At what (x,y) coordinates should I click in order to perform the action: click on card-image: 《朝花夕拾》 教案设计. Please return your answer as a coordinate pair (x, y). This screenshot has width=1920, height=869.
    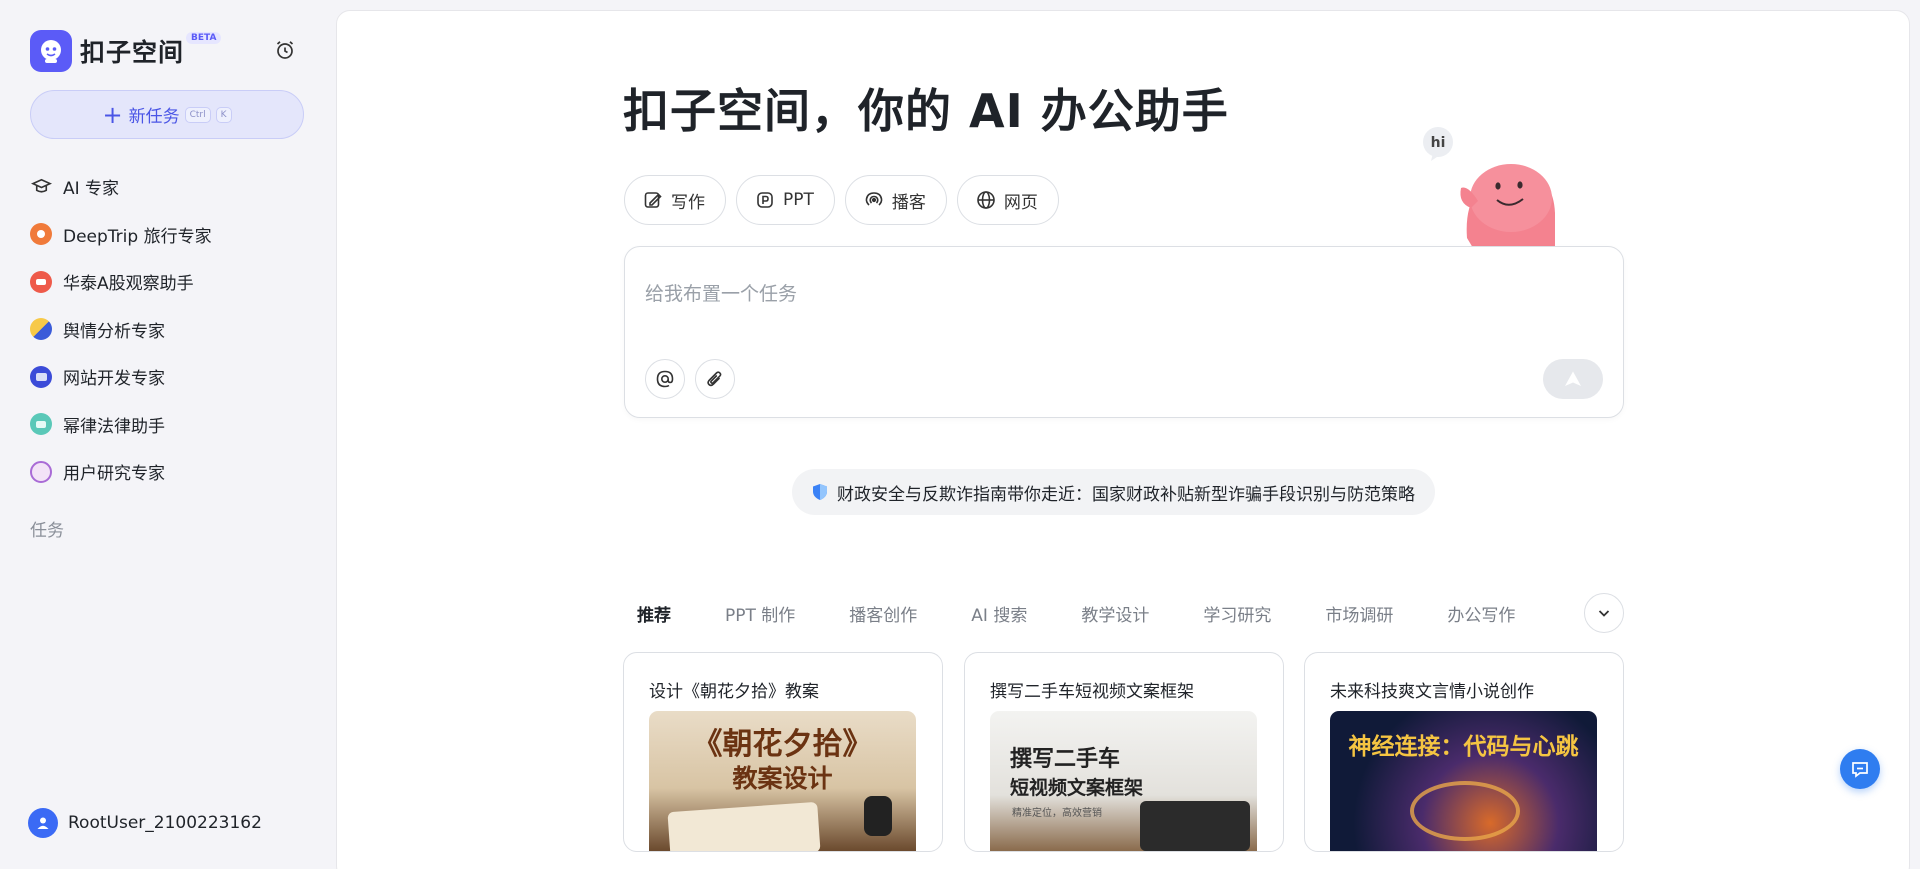
    Looking at the image, I should click on (782, 781).